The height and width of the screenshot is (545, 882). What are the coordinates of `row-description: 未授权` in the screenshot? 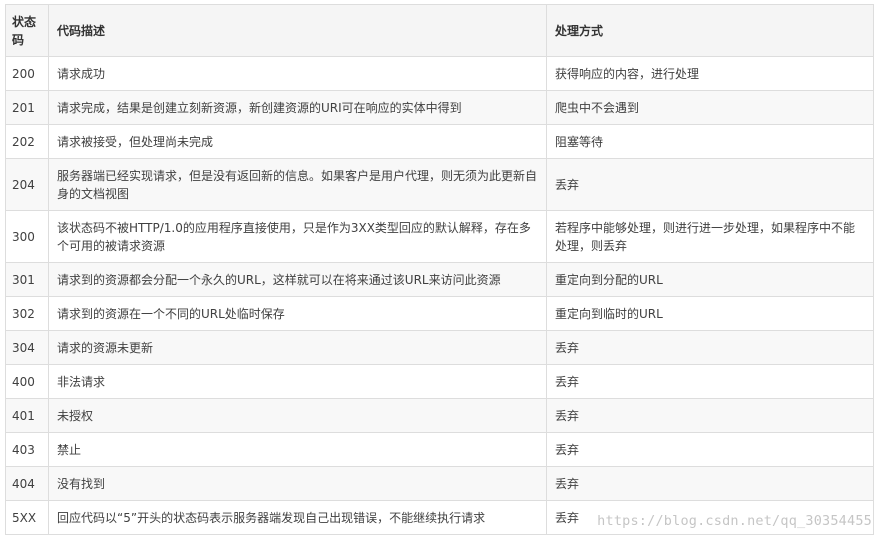 It's located at (297, 415).